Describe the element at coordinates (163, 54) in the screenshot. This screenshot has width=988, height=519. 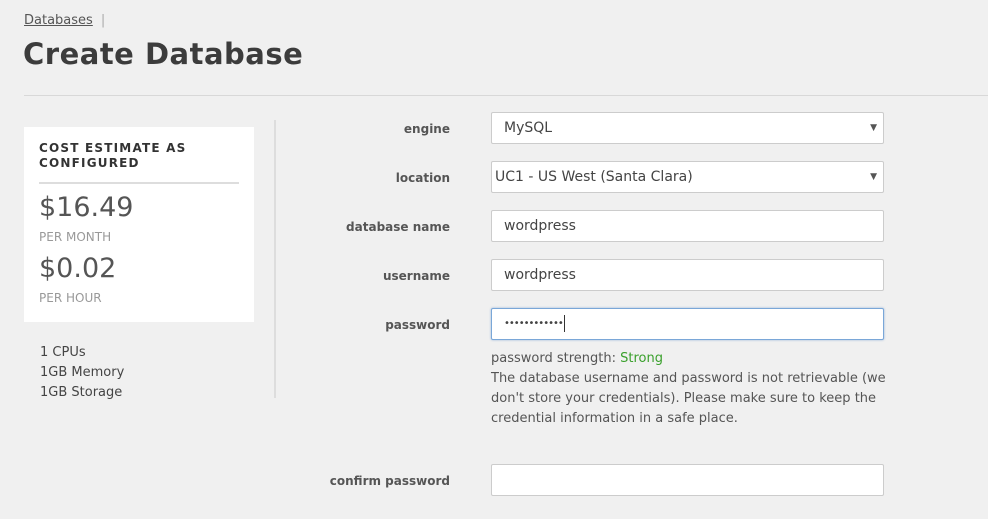
I see `page-title: Create Database` at that location.